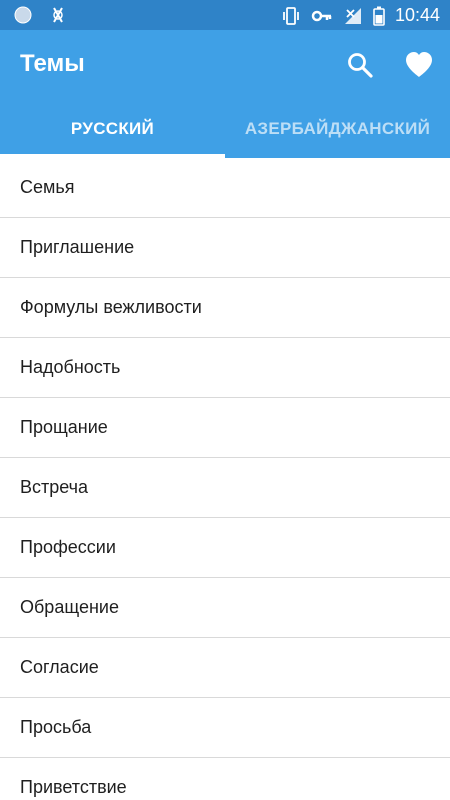 Image resolution: width=450 pixels, height=800 pixels. Describe the element at coordinates (52, 63) in the screenshot. I see `page-title: Темы` at that location.